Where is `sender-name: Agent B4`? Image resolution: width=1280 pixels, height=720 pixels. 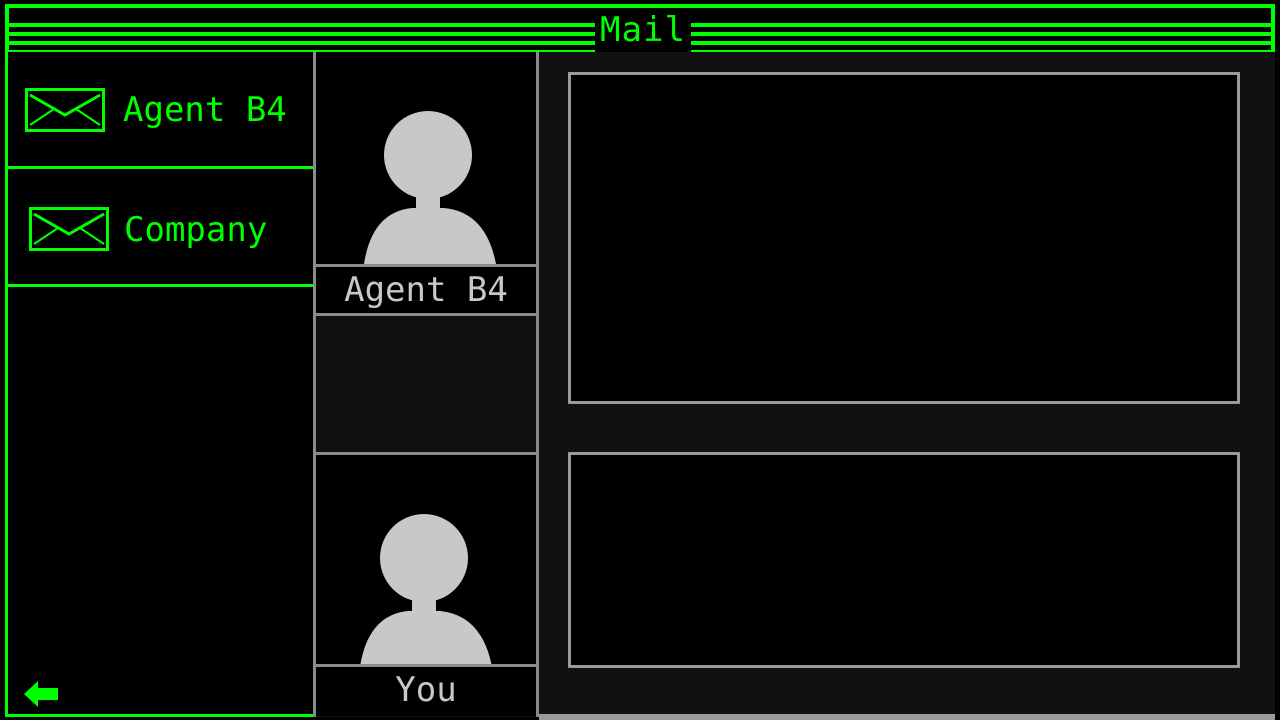
sender-name: Agent B4 is located at coordinates (426, 290).